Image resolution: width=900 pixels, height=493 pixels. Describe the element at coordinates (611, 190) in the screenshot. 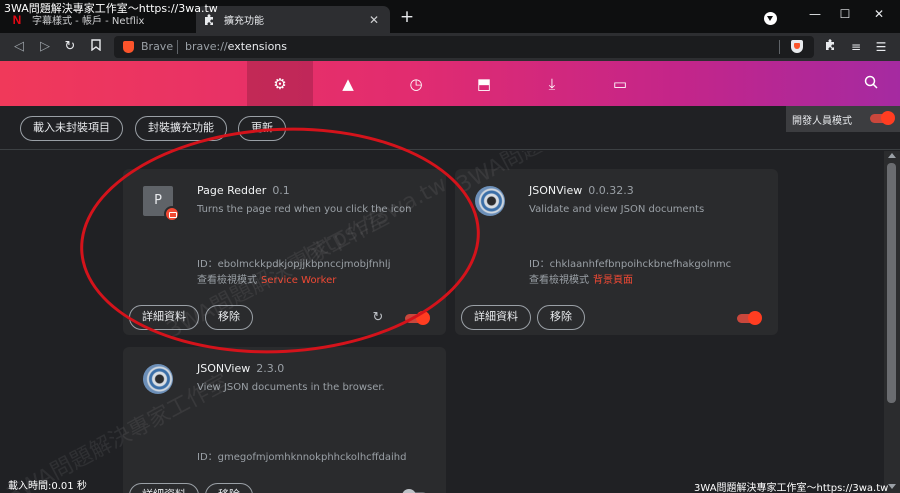

I see `extension-version: 0.0.32.3` at that location.